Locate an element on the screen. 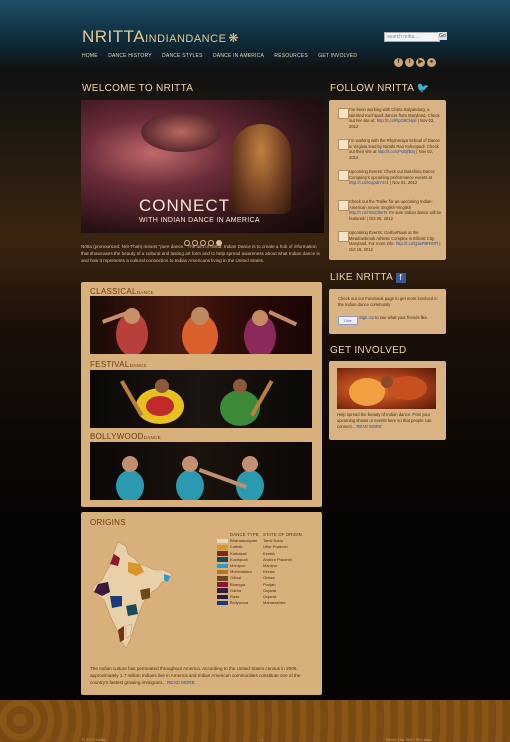  legend-dance-type: Bollywood is located at coordinates (239, 603).